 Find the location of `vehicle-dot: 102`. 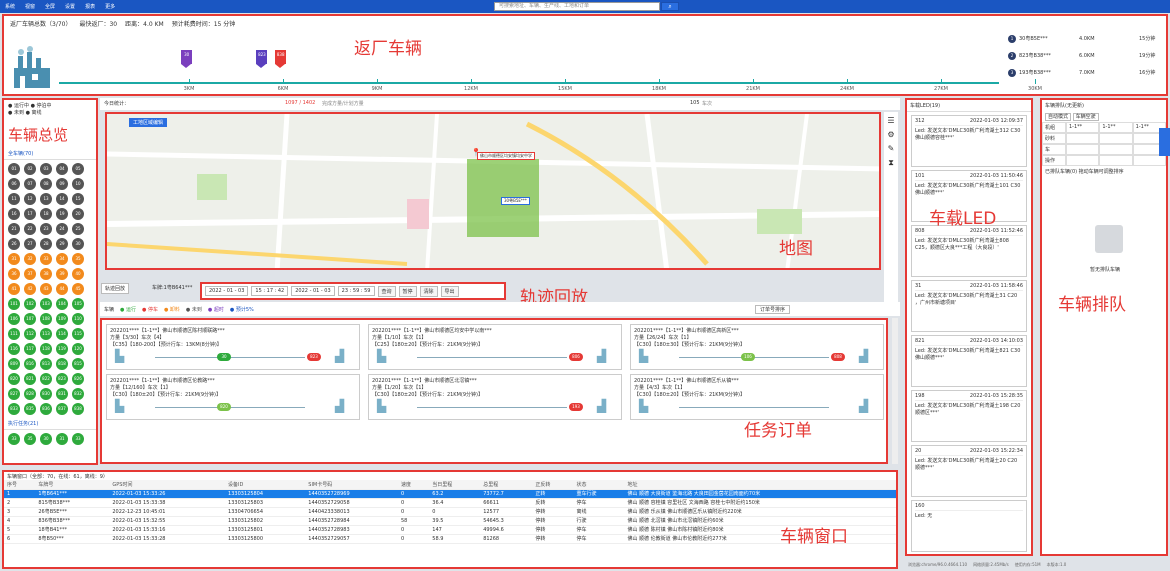

vehicle-dot: 102 is located at coordinates (30, 304).